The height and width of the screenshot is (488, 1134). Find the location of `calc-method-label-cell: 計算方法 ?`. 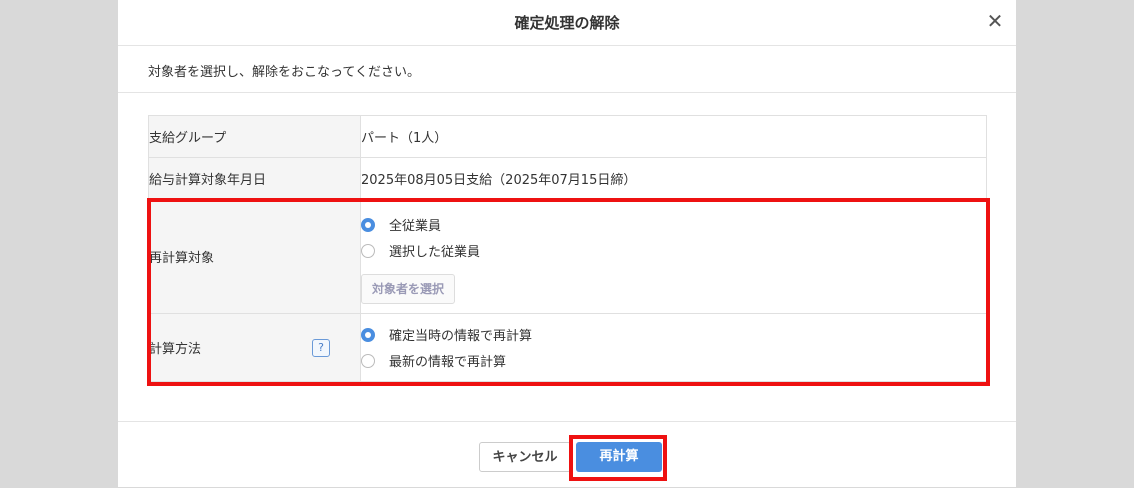

calc-method-label-cell: 計算方法 ? is located at coordinates (254, 347).